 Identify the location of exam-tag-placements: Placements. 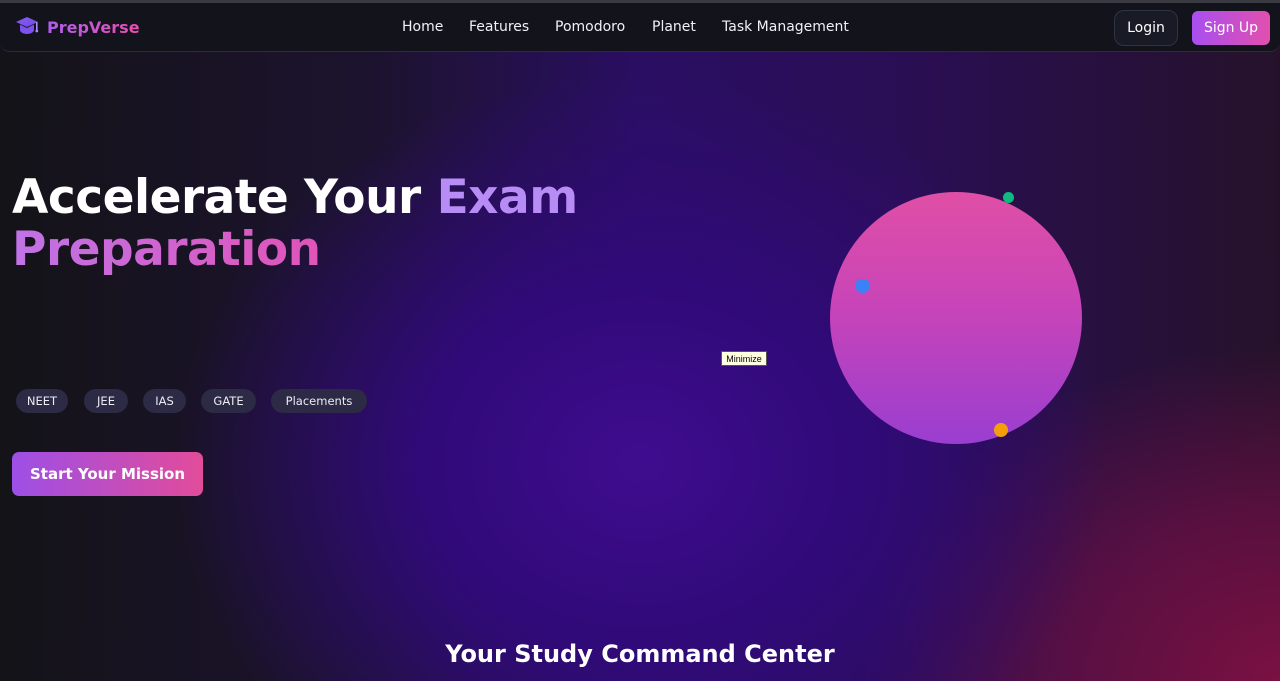
(319, 401).